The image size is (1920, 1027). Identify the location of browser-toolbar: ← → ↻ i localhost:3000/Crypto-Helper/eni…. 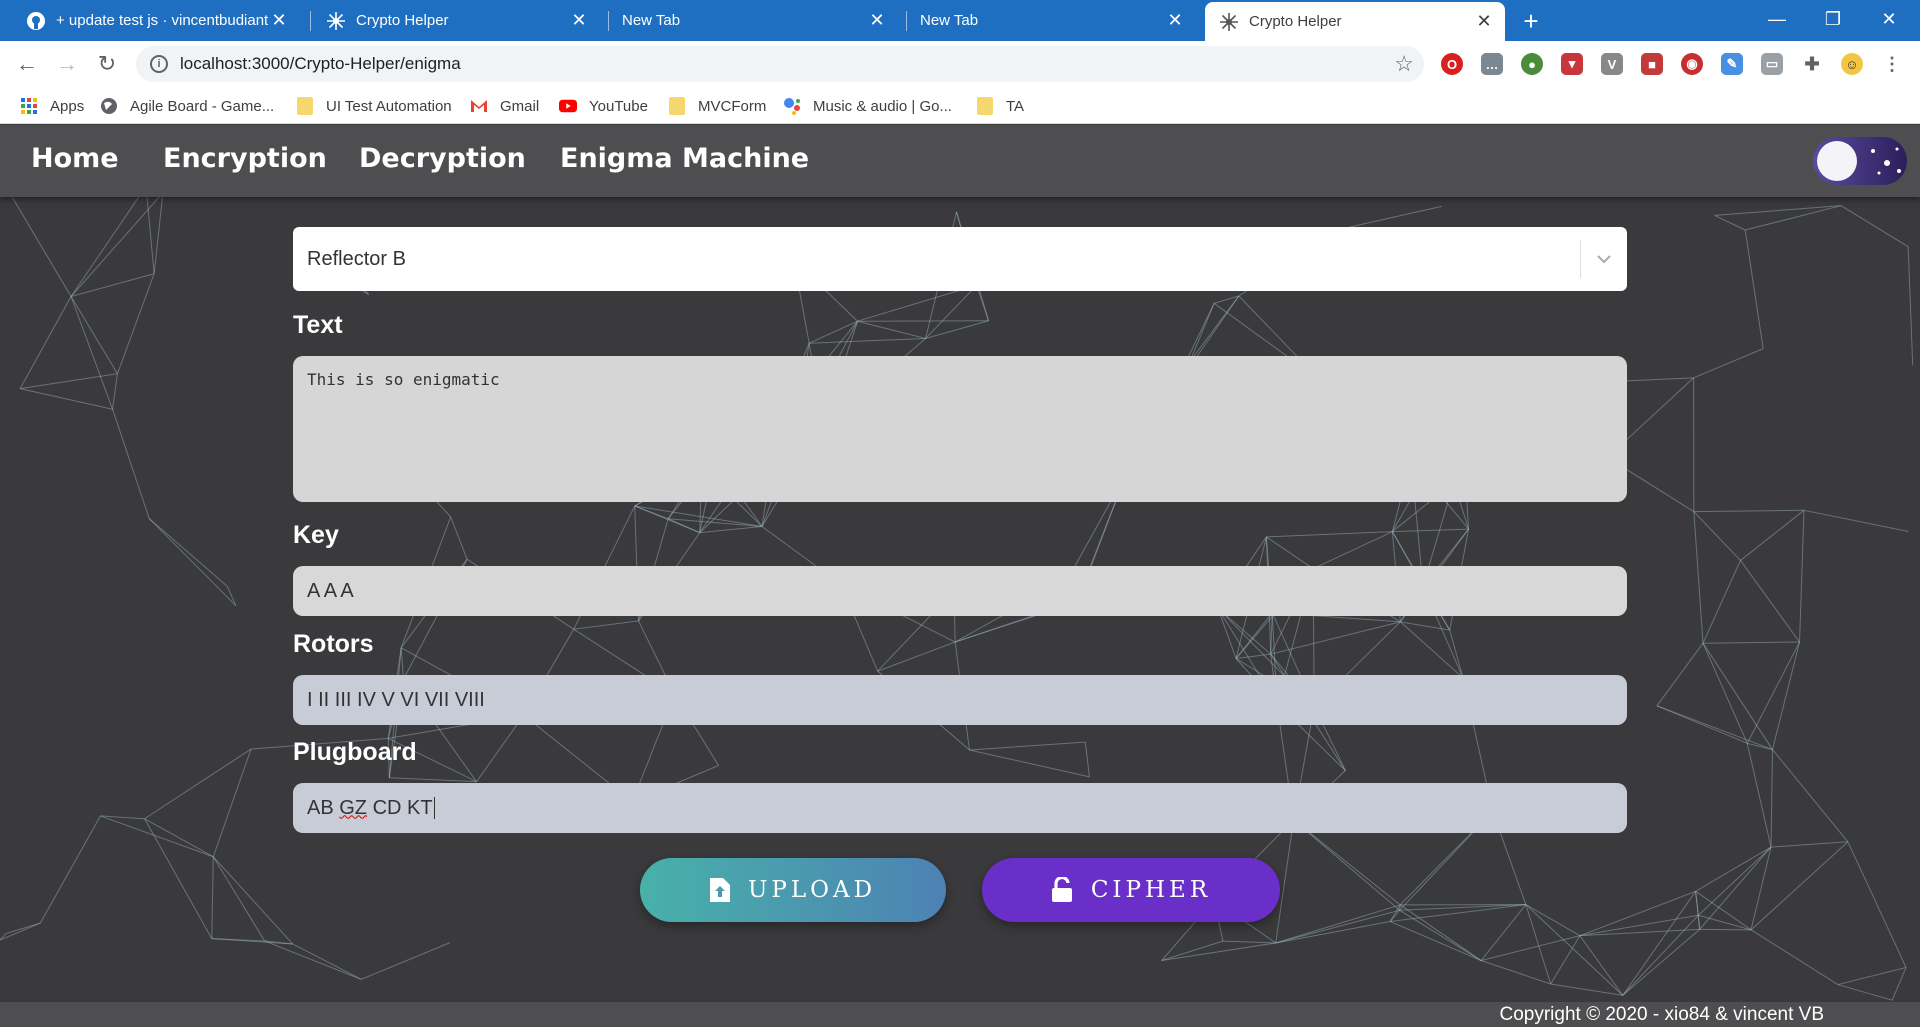
(960, 64).